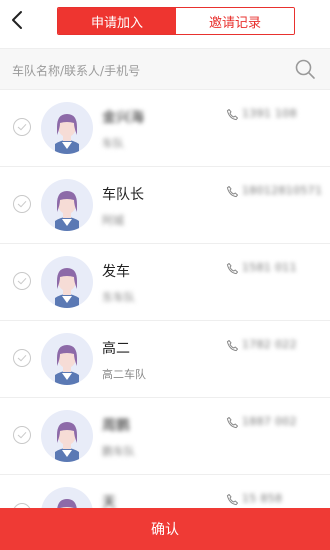  What do you see at coordinates (118, 451) in the screenshot?
I see `member-team: 鹏车队` at bounding box center [118, 451].